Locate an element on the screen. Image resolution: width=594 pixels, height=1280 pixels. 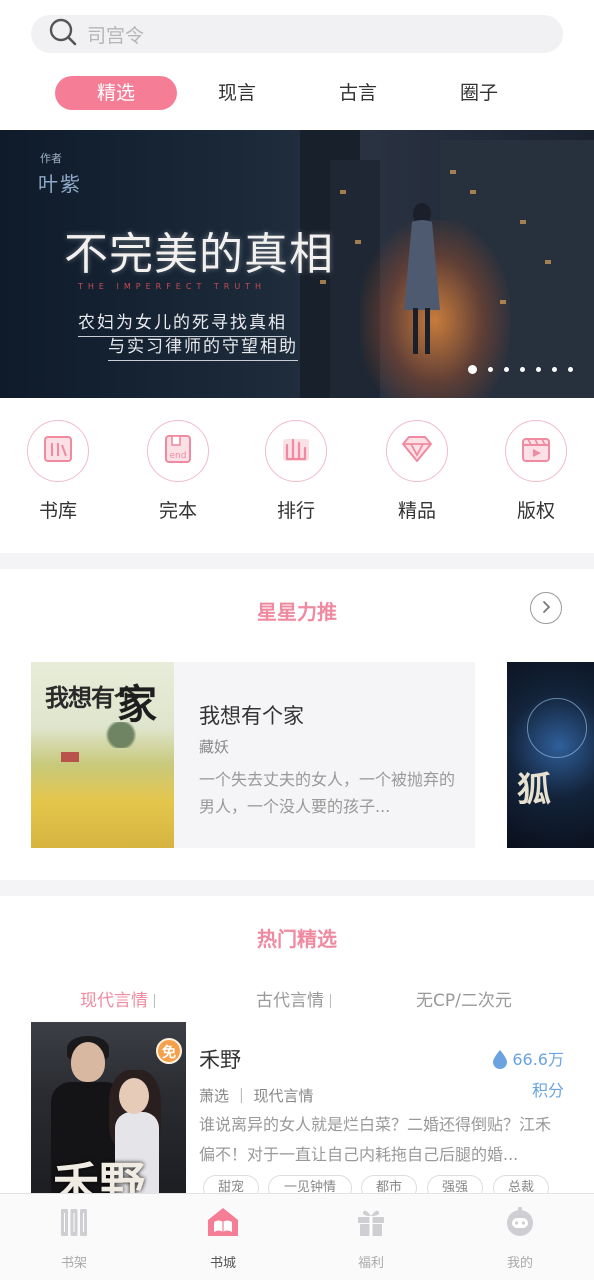
copyright-icon is located at coordinates (536, 451).